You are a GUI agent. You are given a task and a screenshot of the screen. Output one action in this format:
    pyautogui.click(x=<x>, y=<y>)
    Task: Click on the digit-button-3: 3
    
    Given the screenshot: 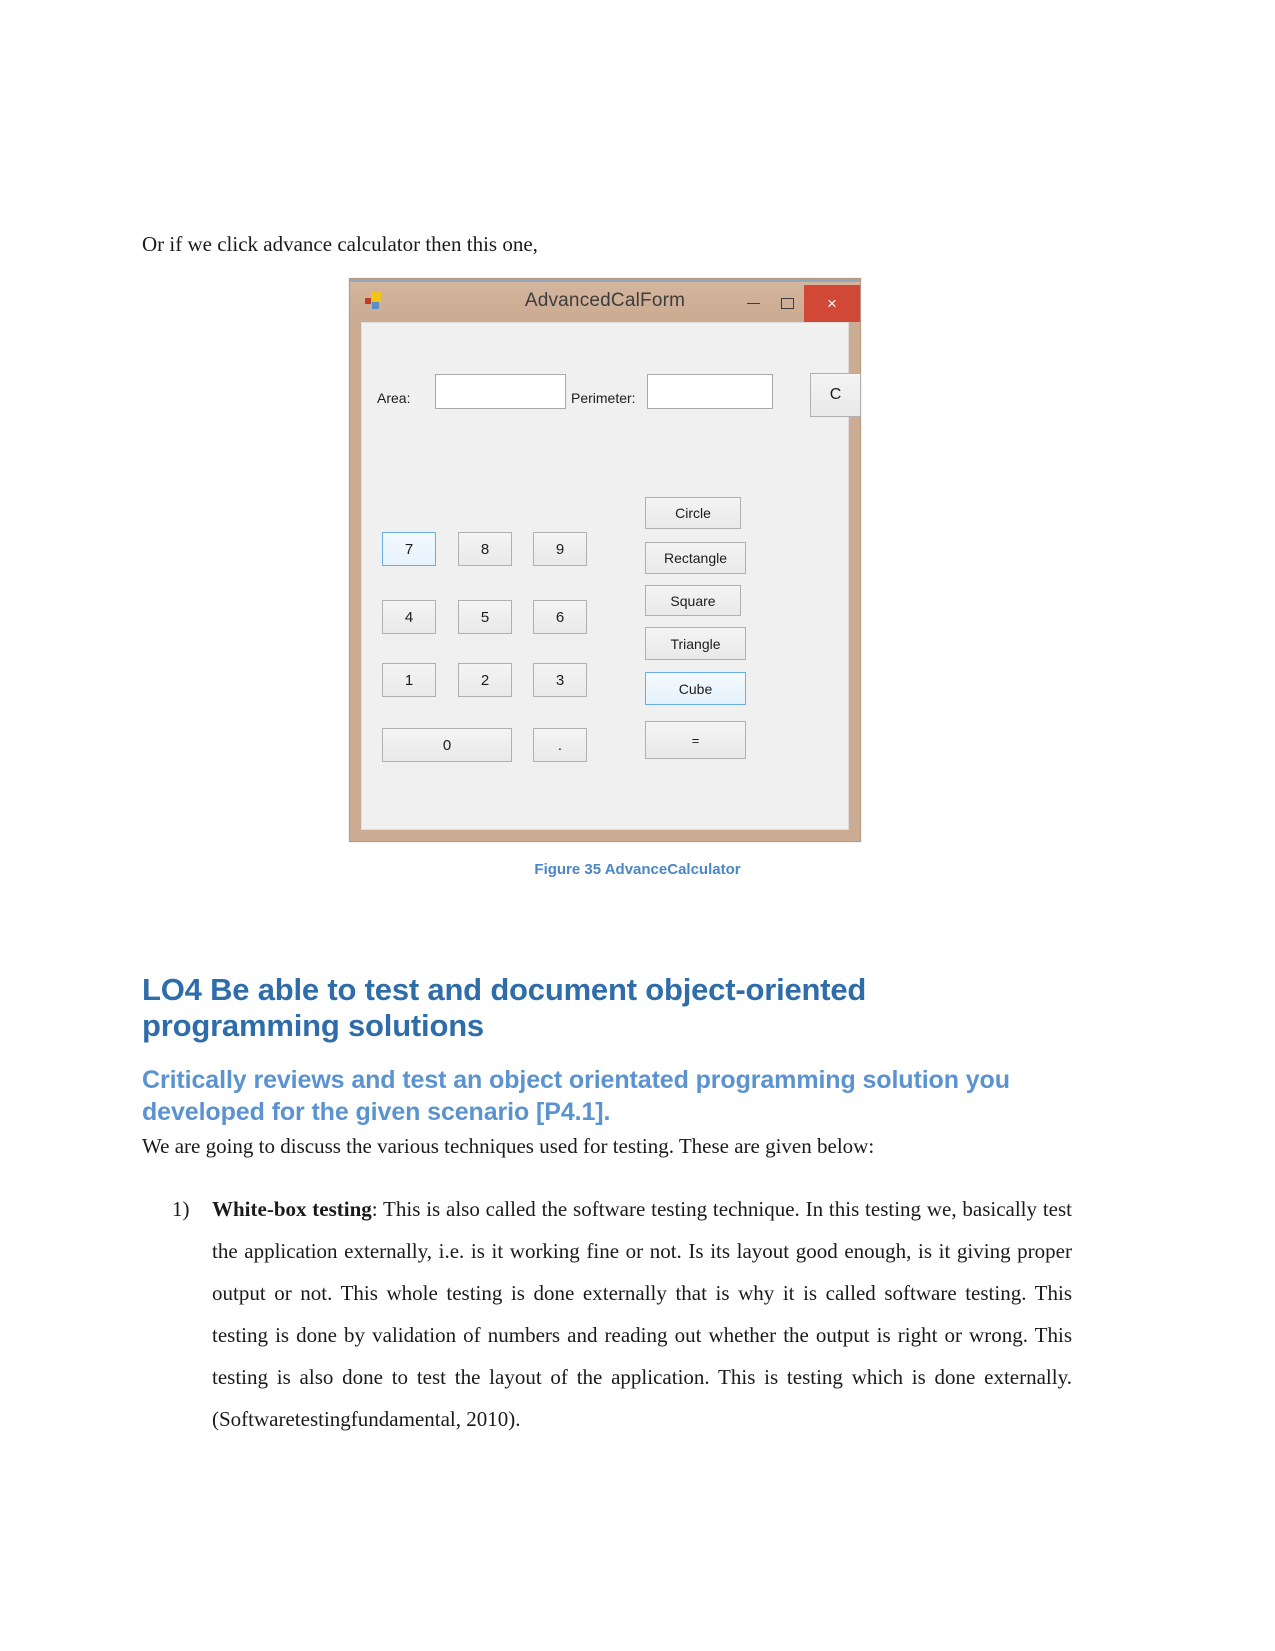 What is the action you would take?
    pyautogui.click(x=560, y=680)
    